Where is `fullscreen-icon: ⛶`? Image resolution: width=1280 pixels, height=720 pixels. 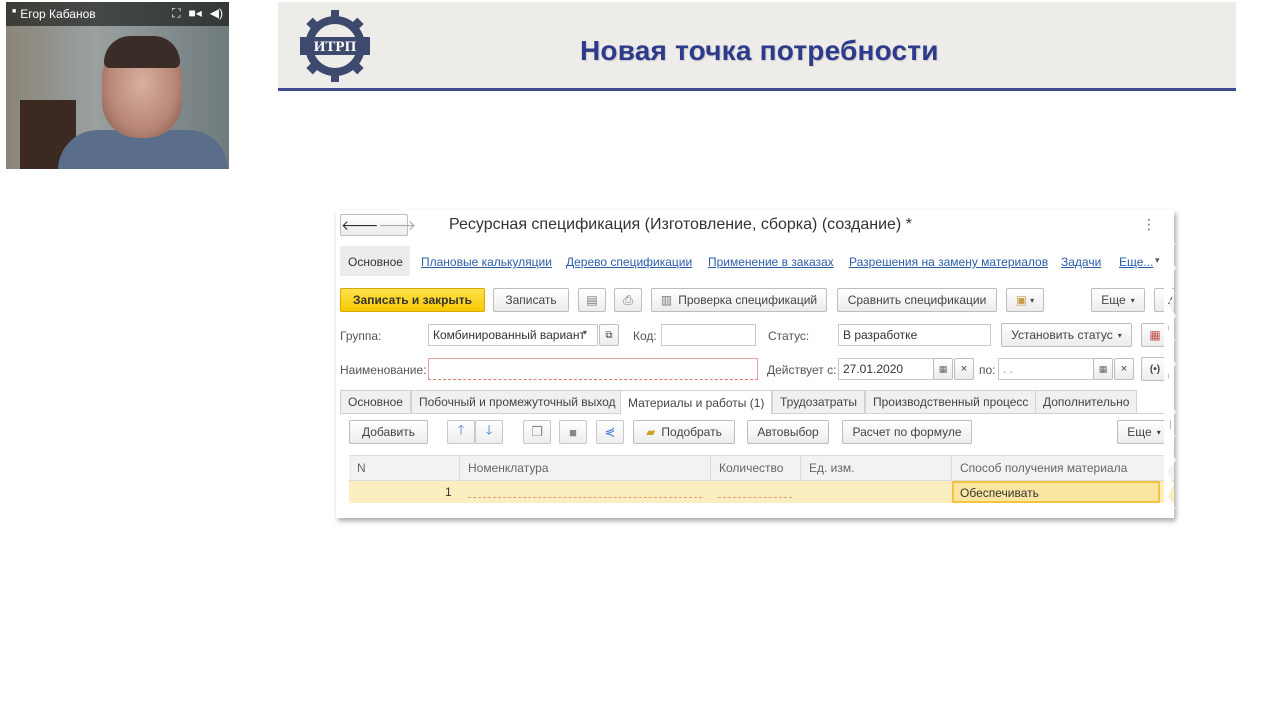 fullscreen-icon: ⛶ is located at coordinates (176, 13).